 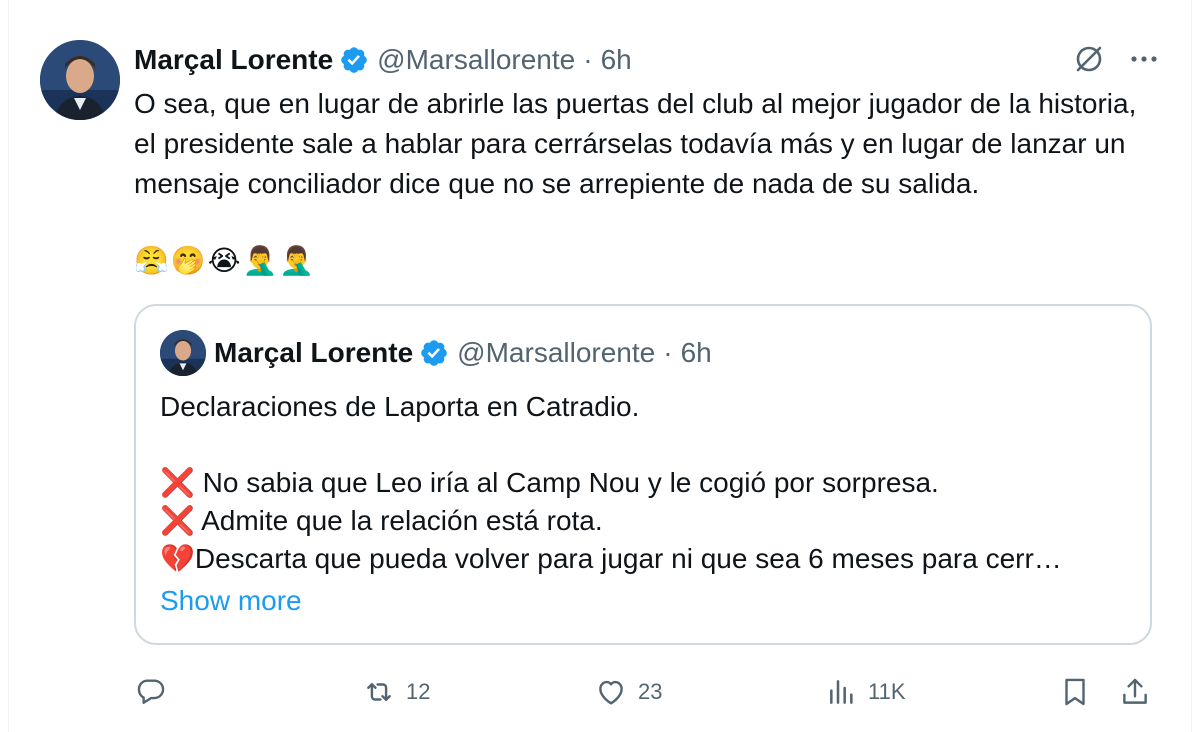 I want to click on avatar-photo, so click(x=80, y=80).